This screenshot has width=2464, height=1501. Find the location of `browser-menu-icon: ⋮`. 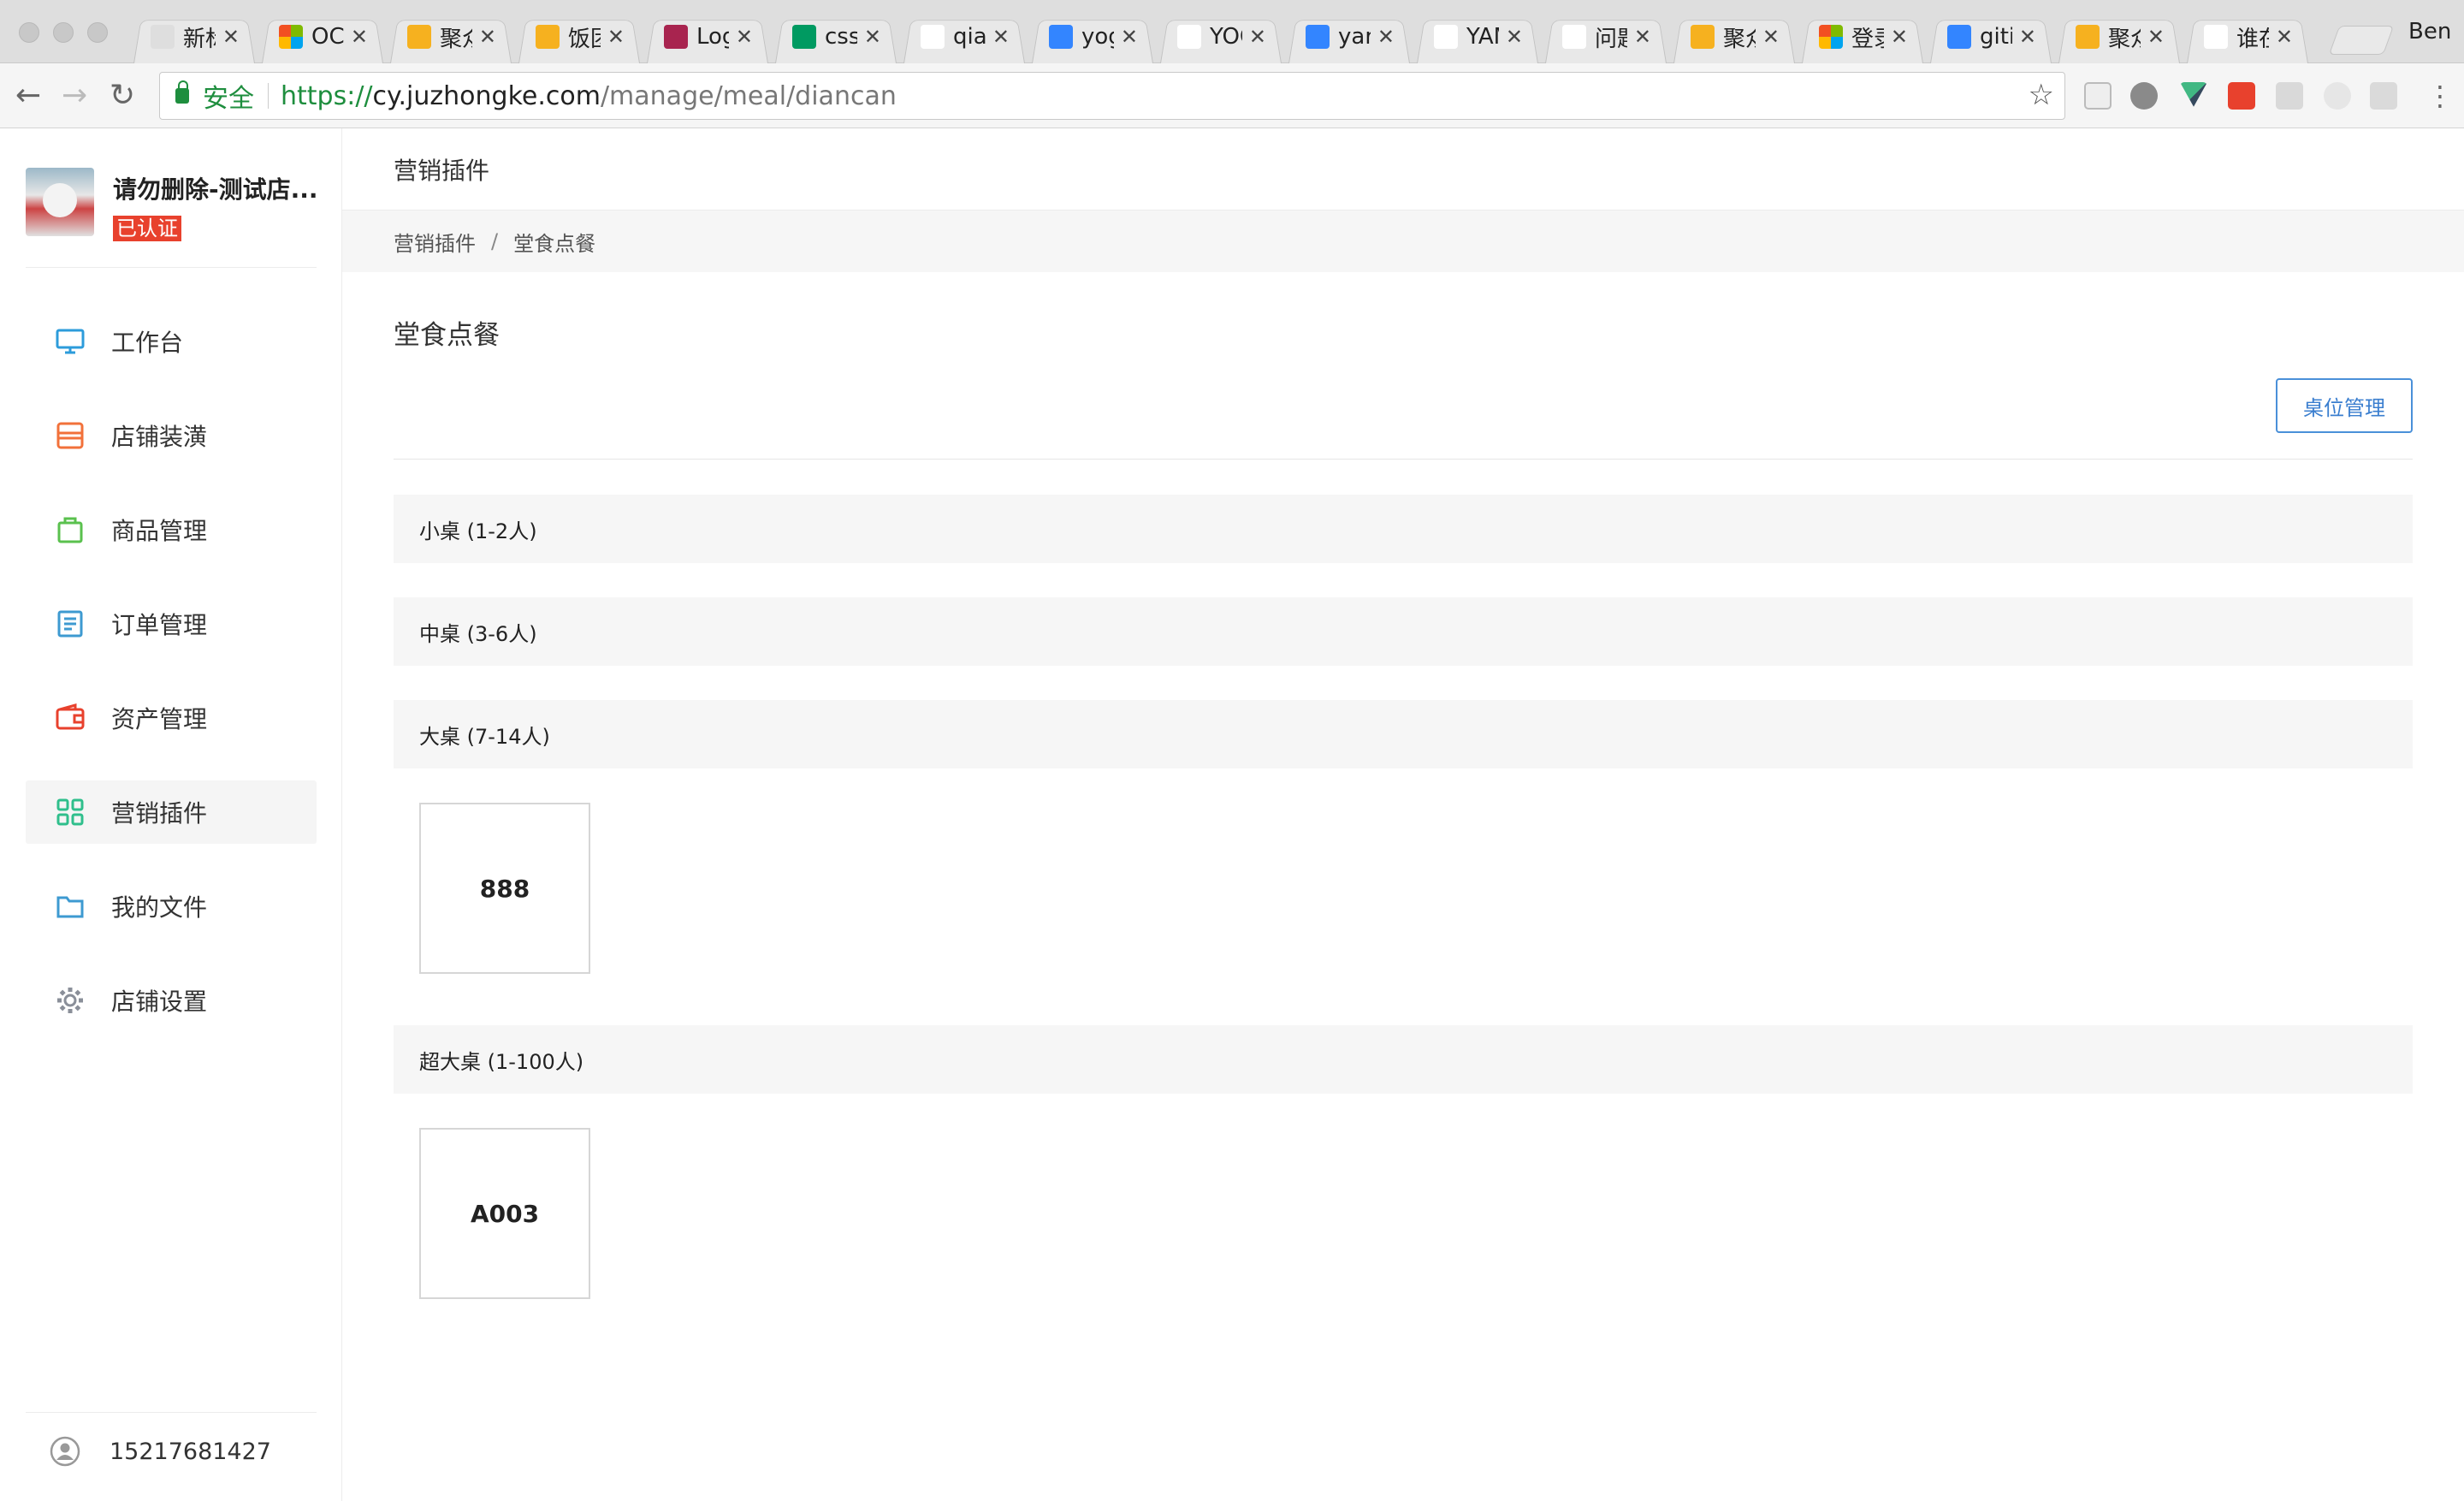

browser-menu-icon: ⋮ is located at coordinates (2440, 96).